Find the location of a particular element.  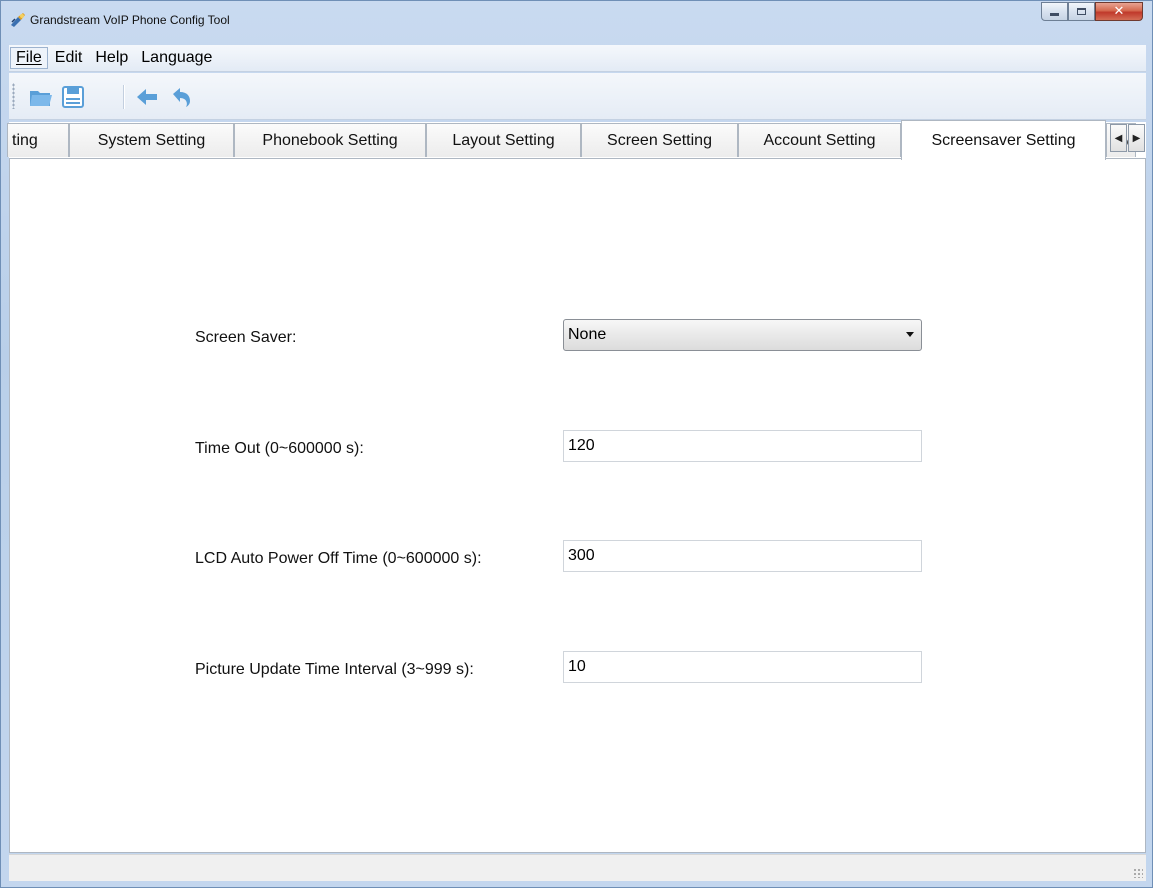

tab-label: Screen Setting is located at coordinates (659, 140).